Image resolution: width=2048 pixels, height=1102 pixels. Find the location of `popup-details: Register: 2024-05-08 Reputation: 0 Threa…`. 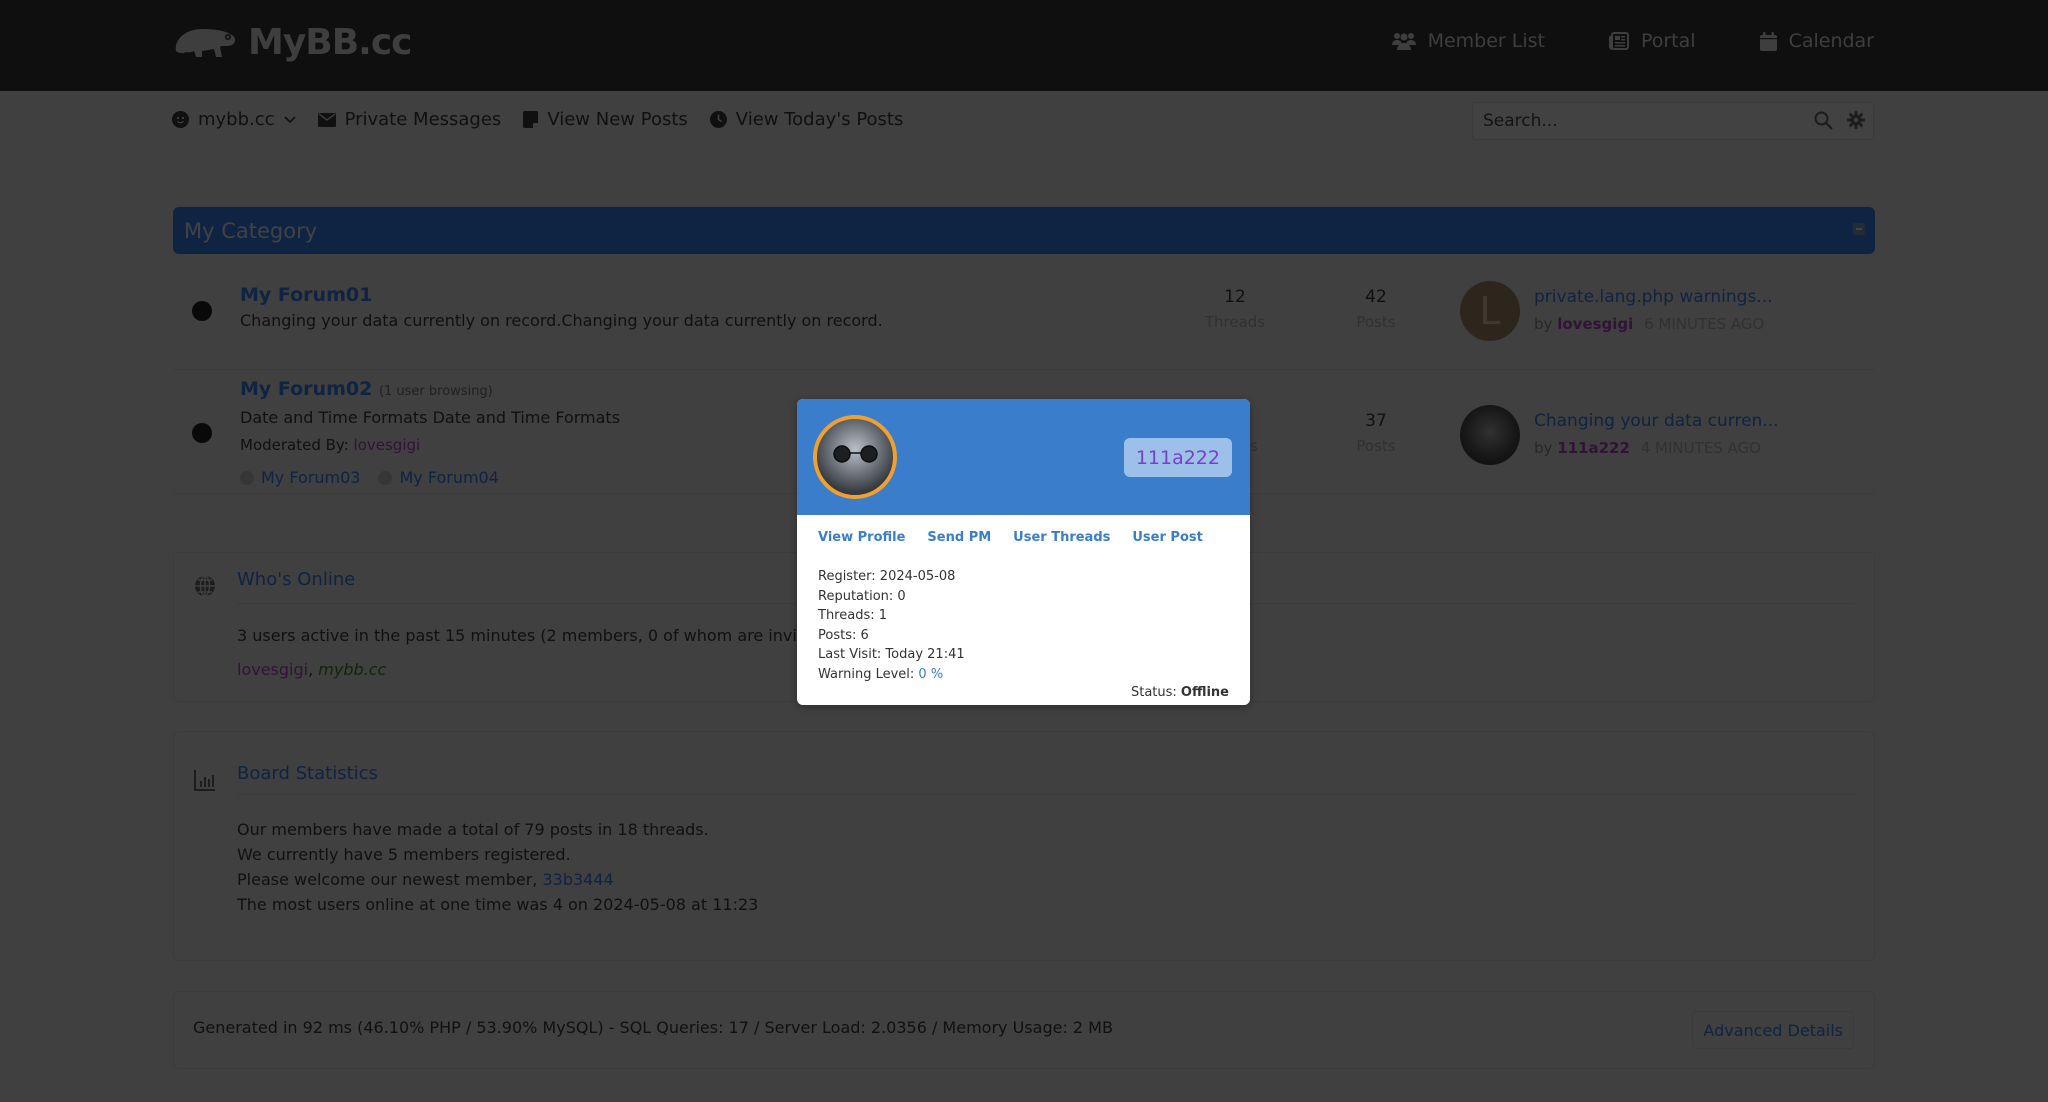

popup-details: Register: 2024-05-08 Reputation: 0 Threa… is located at coordinates (891, 626).